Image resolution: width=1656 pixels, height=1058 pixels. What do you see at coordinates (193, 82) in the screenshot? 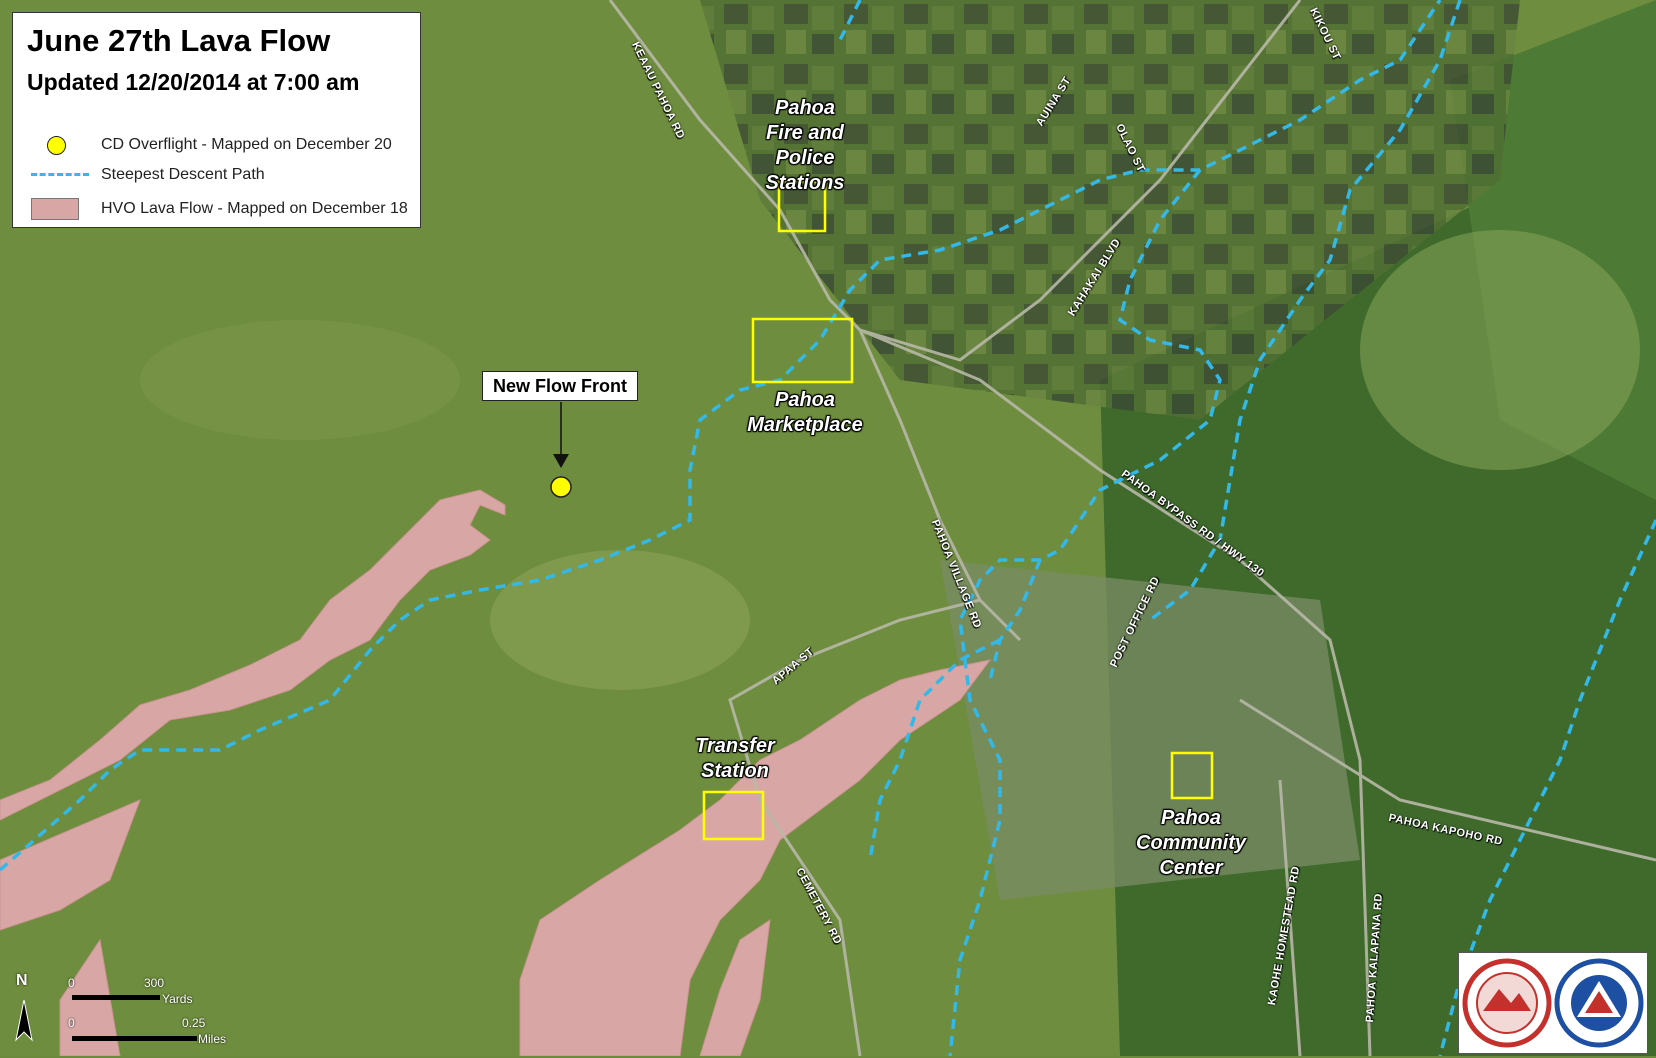
I see `legend-updated: Updated 12/20/2014 at 7:00 am` at bounding box center [193, 82].